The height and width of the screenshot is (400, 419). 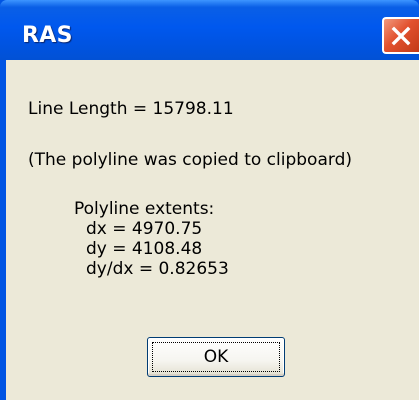 I want to click on clipboard-note-text: (The polyline was copied to clipboard), so click(x=190, y=160).